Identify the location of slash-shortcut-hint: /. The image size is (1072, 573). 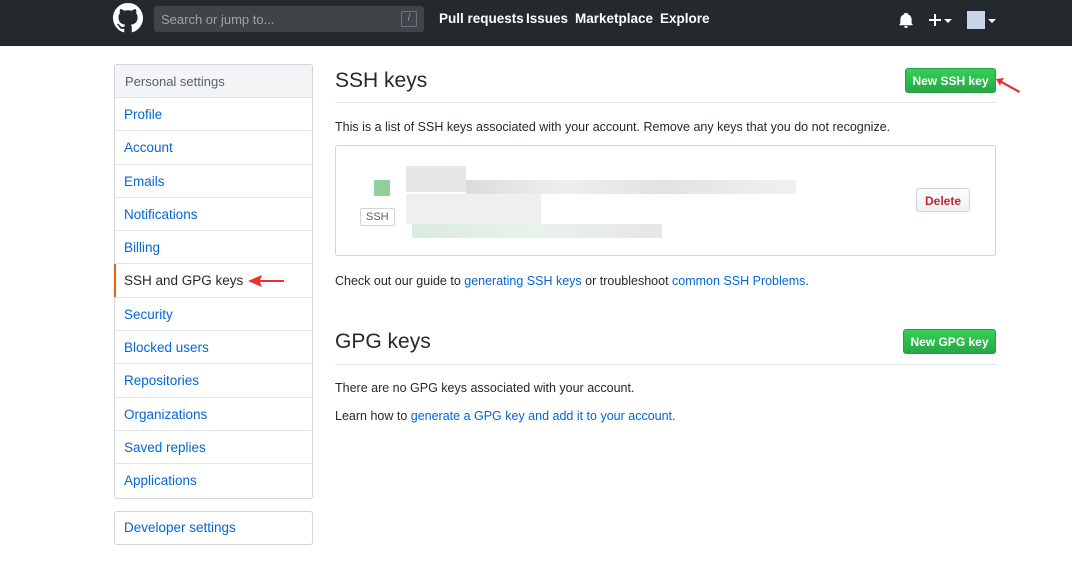
(409, 19).